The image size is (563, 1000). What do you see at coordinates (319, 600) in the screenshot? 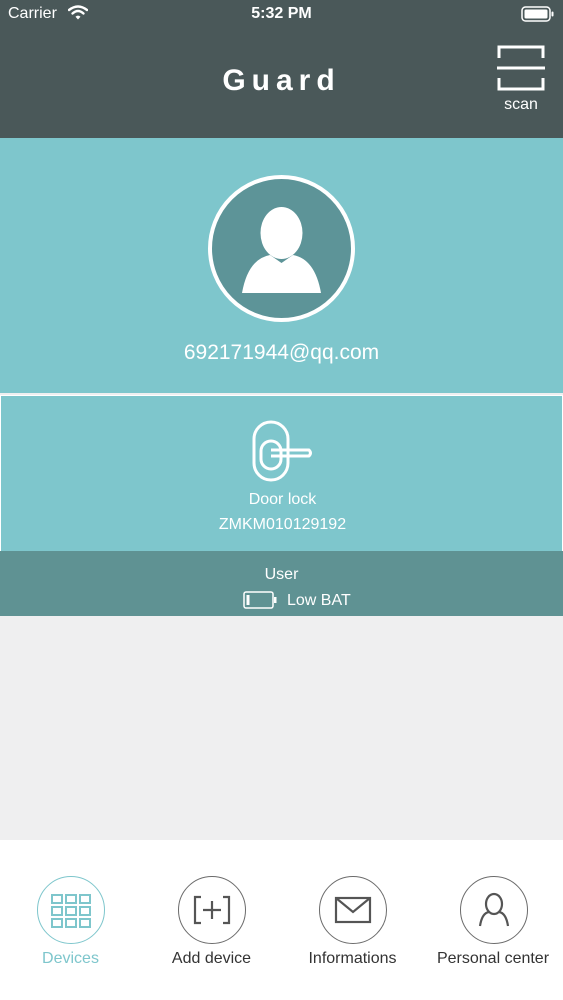
I see `battery-status-text: Low BAT` at bounding box center [319, 600].